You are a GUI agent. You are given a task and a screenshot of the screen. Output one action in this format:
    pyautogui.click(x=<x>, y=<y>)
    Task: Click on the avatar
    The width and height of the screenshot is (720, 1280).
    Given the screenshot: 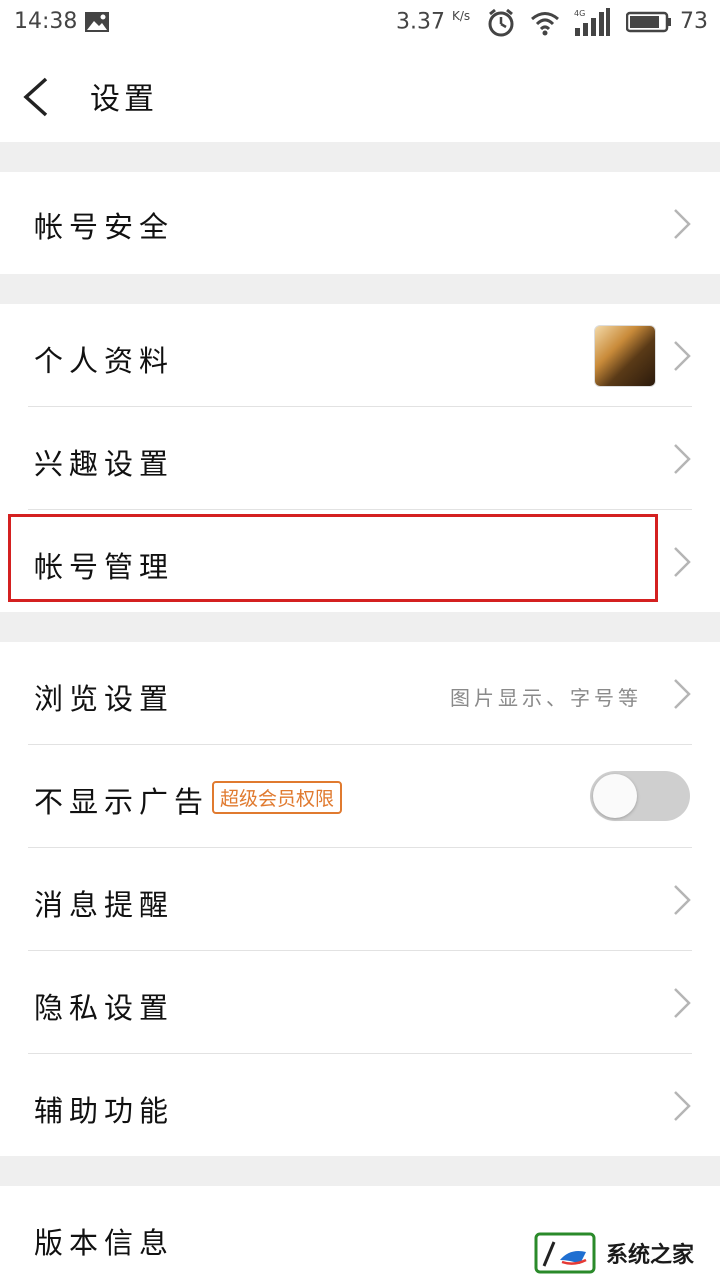 What is the action you would take?
    pyautogui.click(x=625, y=356)
    